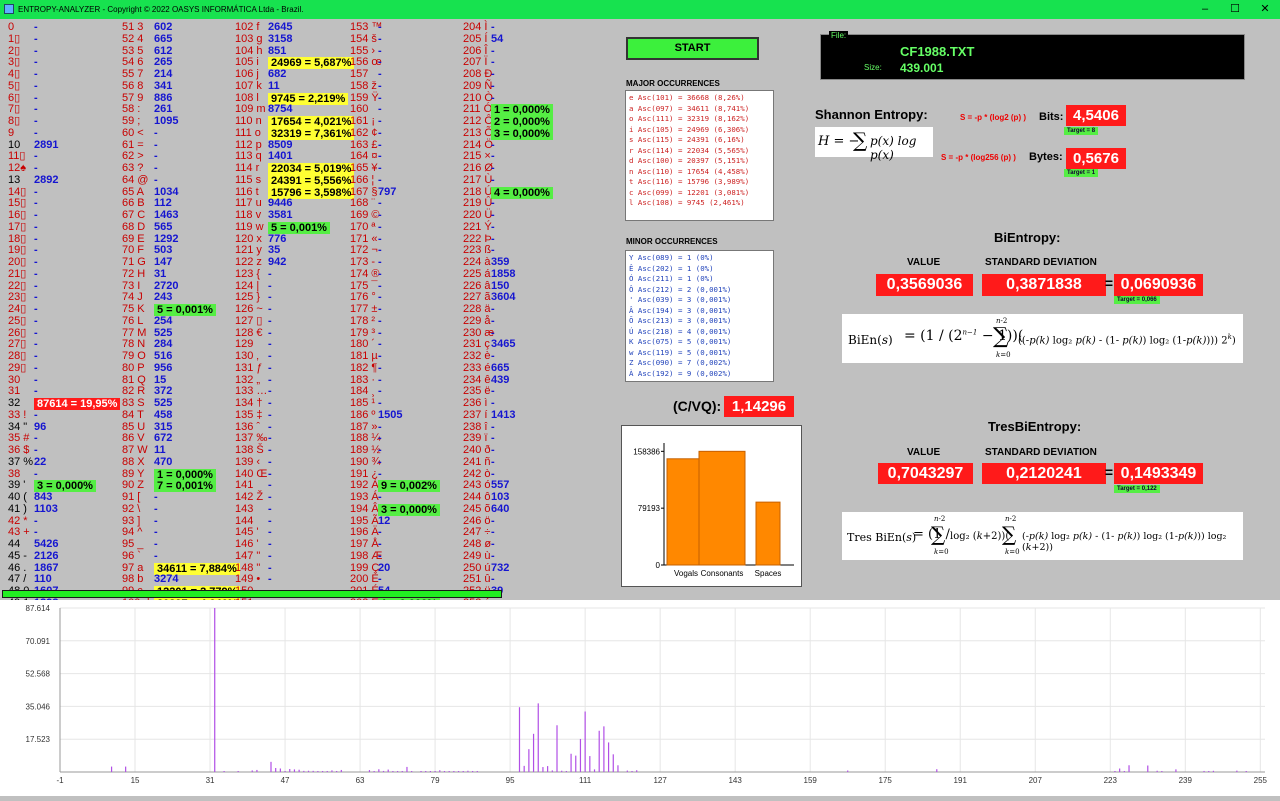 This screenshot has height=801, width=1280. What do you see at coordinates (699, 98) in the screenshot?
I see `list-item: e Asc(101) = 36668 (8,26%)` at bounding box center [699, 98].